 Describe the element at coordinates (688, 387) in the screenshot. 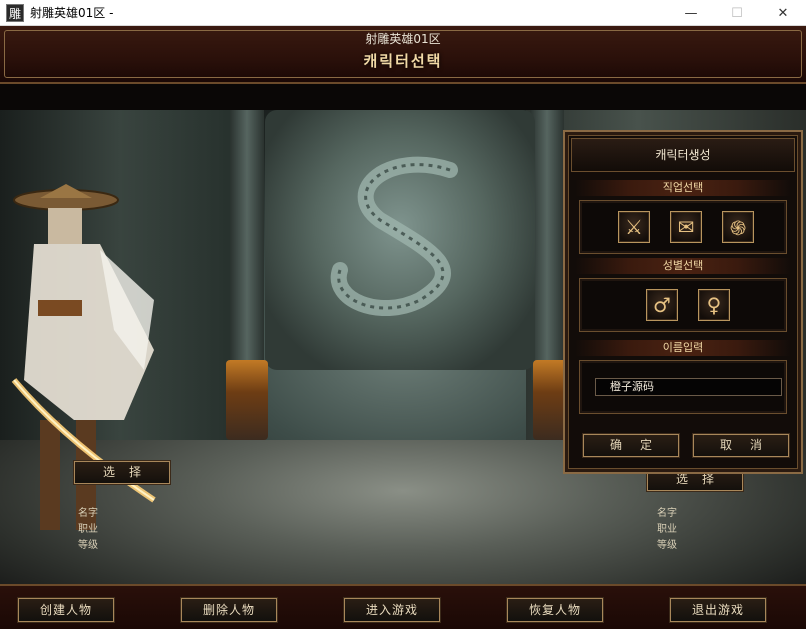

I see `character-name-input: 橙子源码` at that location.